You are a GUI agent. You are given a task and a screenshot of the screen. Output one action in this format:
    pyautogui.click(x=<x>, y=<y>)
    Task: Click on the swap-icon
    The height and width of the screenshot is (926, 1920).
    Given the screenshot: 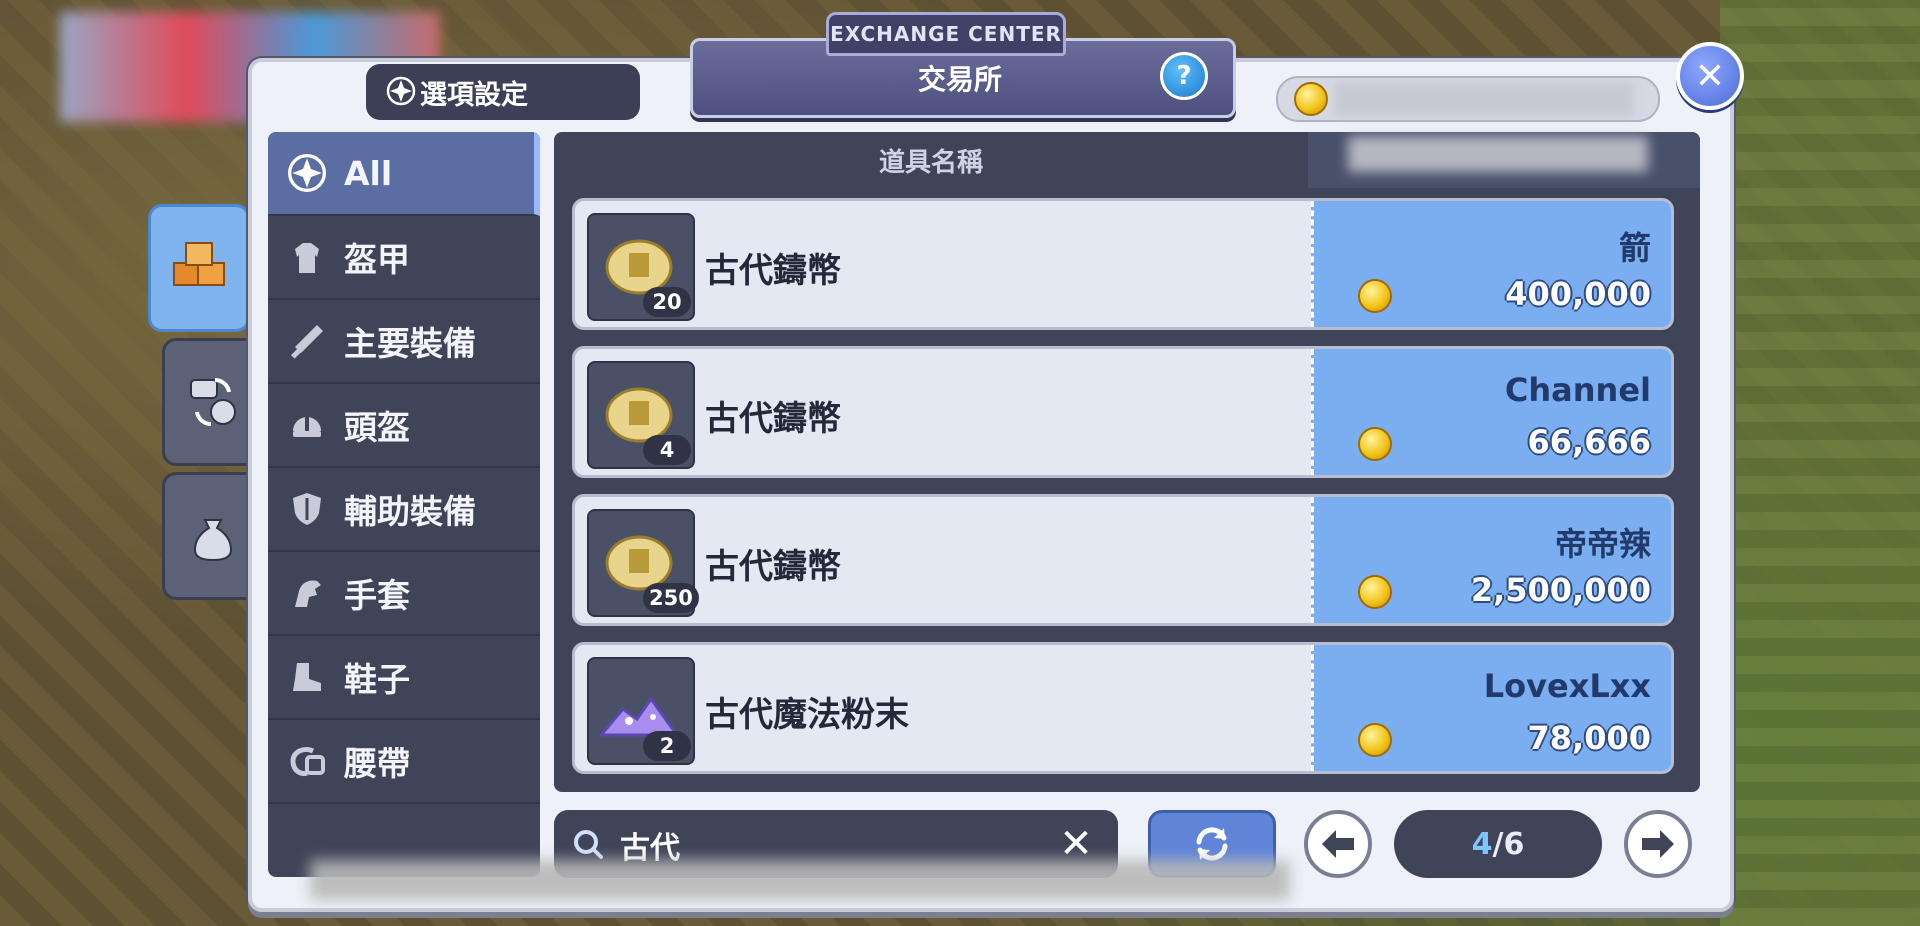 What is the action you would take?
    pyautogui.click(x=213, y=402)
    